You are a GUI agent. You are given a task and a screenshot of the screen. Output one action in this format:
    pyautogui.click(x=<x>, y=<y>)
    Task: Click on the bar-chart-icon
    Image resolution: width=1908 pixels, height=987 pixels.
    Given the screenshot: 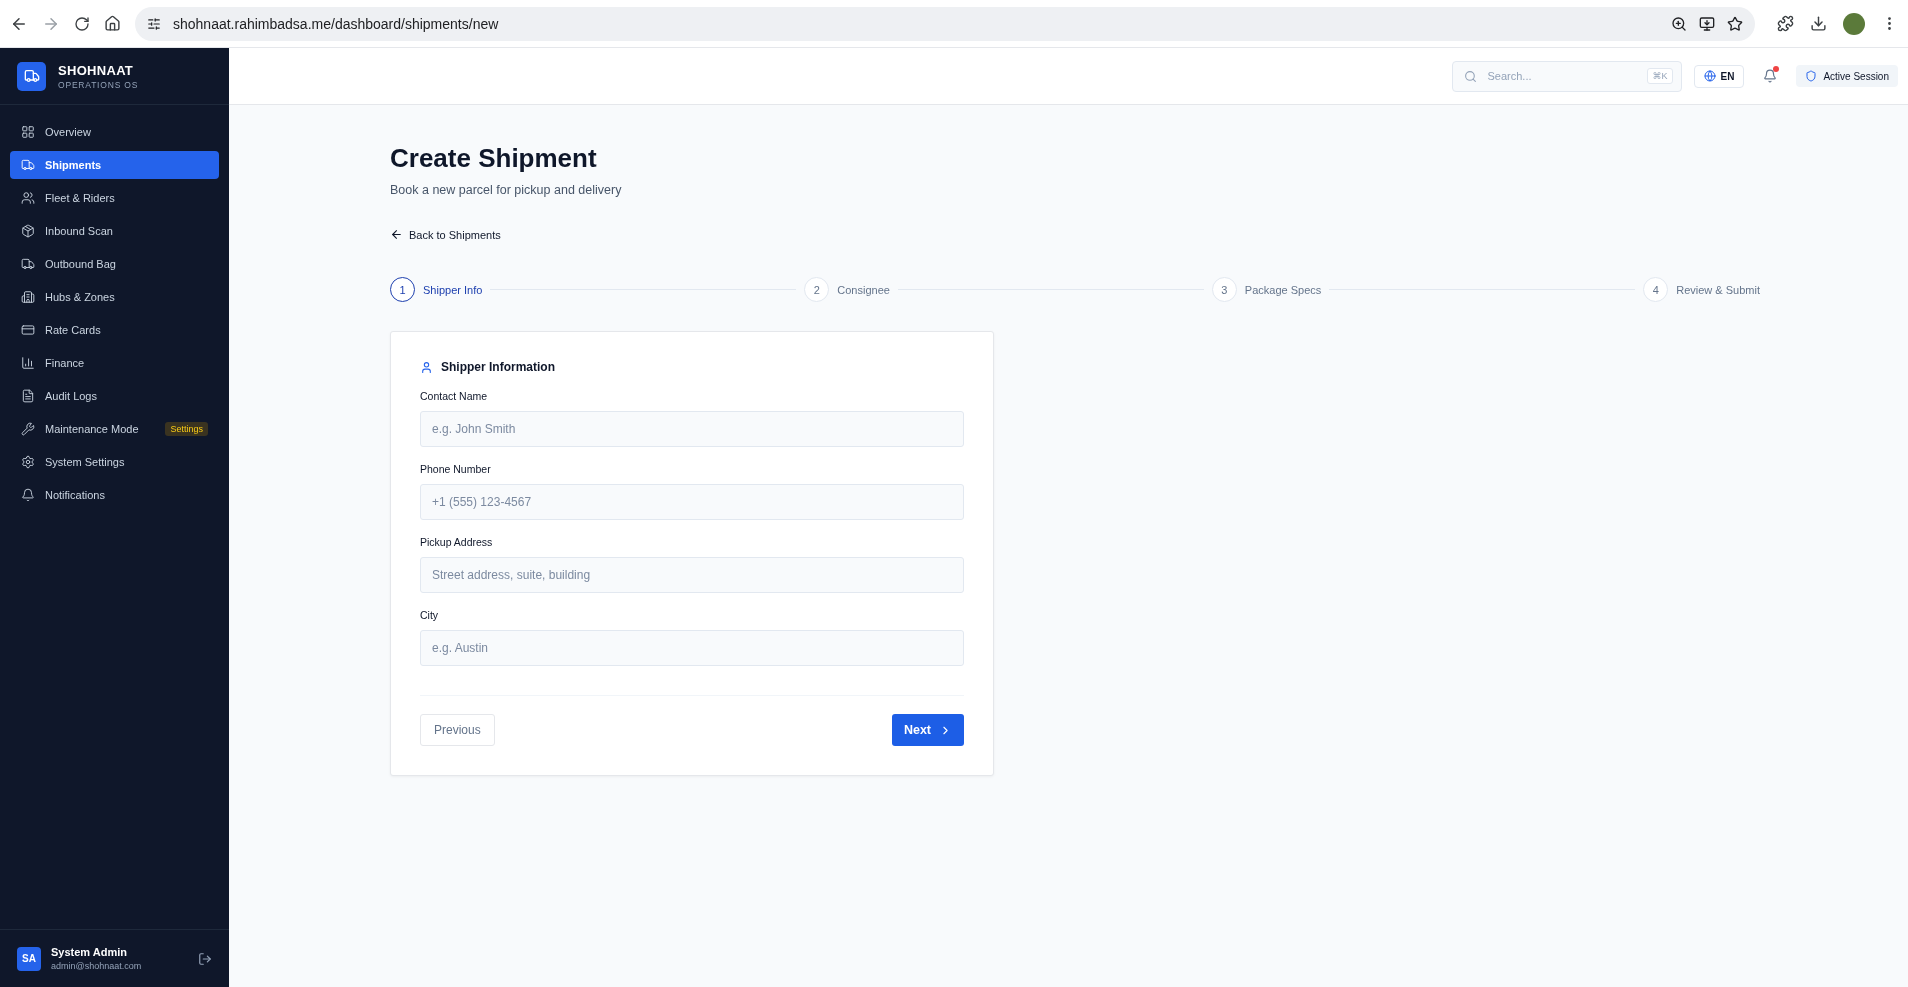 What is the action you would take?
    pyautogui.click(x=28, y=363)
    